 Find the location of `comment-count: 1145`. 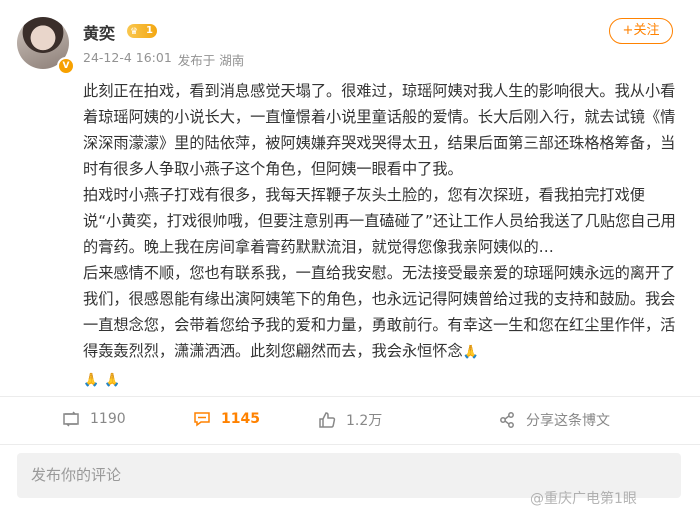

comment-count: 1145 is located at coordinates (240, 419).